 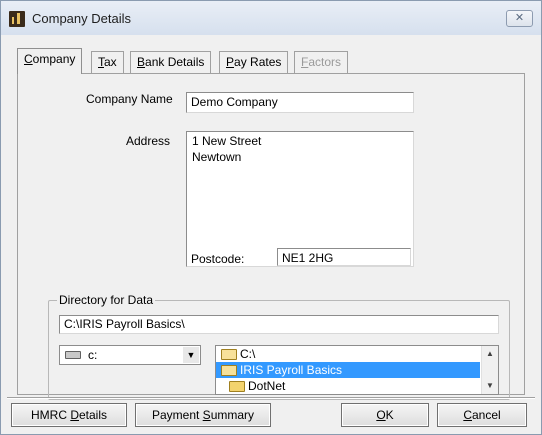 What do you see at coordinates (254, 62) in the screenshot?
I see `tab-pay-rates: Pay Rates` at bounding box center [254, 62].